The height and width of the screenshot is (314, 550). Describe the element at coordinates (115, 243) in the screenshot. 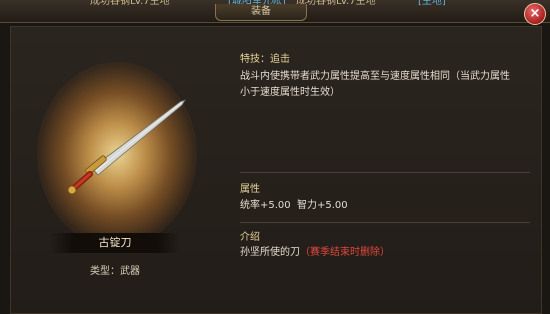

I see `item-name: 古锭刀` at that location.